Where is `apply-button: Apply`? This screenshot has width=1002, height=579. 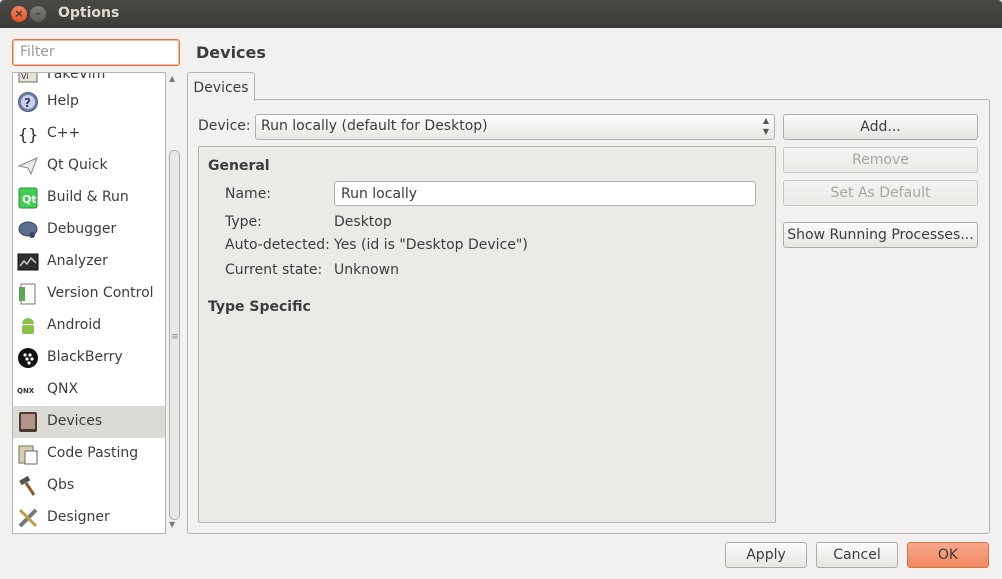
apply-button: Apply is located at coordinates (766, 555).